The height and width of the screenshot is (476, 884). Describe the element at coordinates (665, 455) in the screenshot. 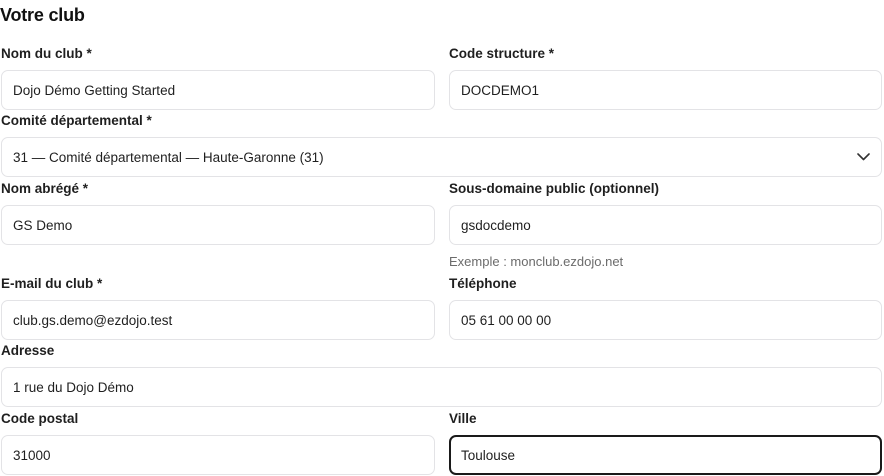

I see `city-input` at that location.